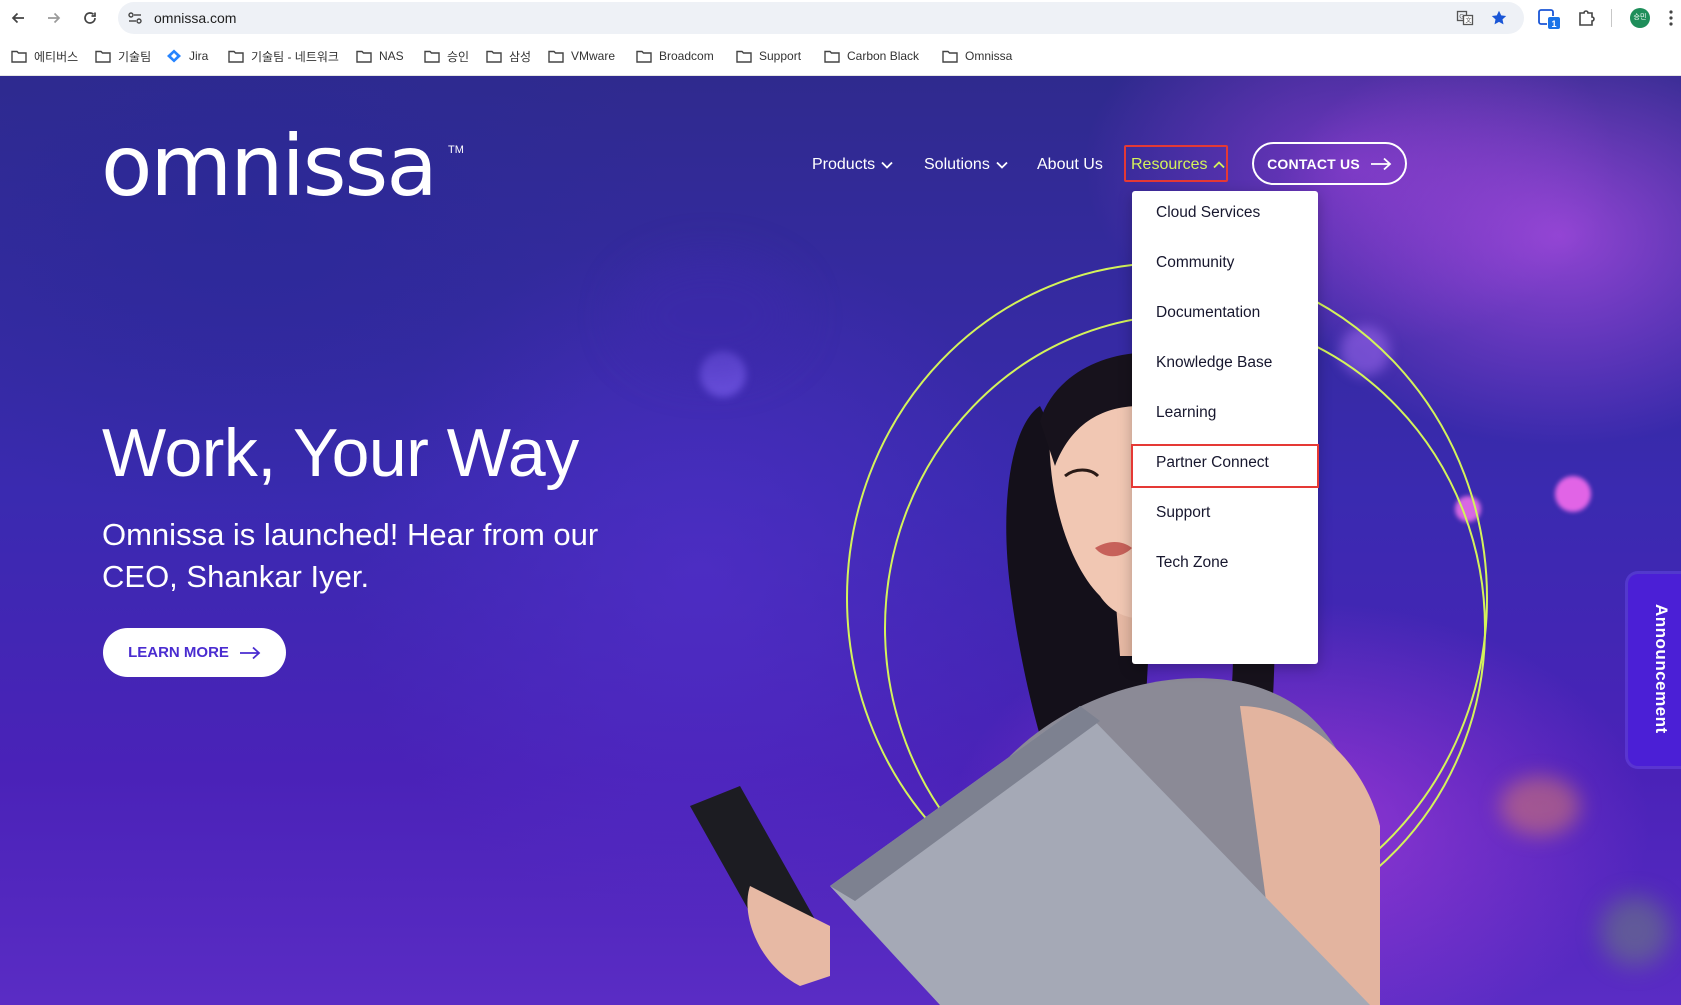  What do you see at coordinates (1183, 513) in the screenshot?
I see `menu-item-support: Support` at bounding box center [1183, 513].